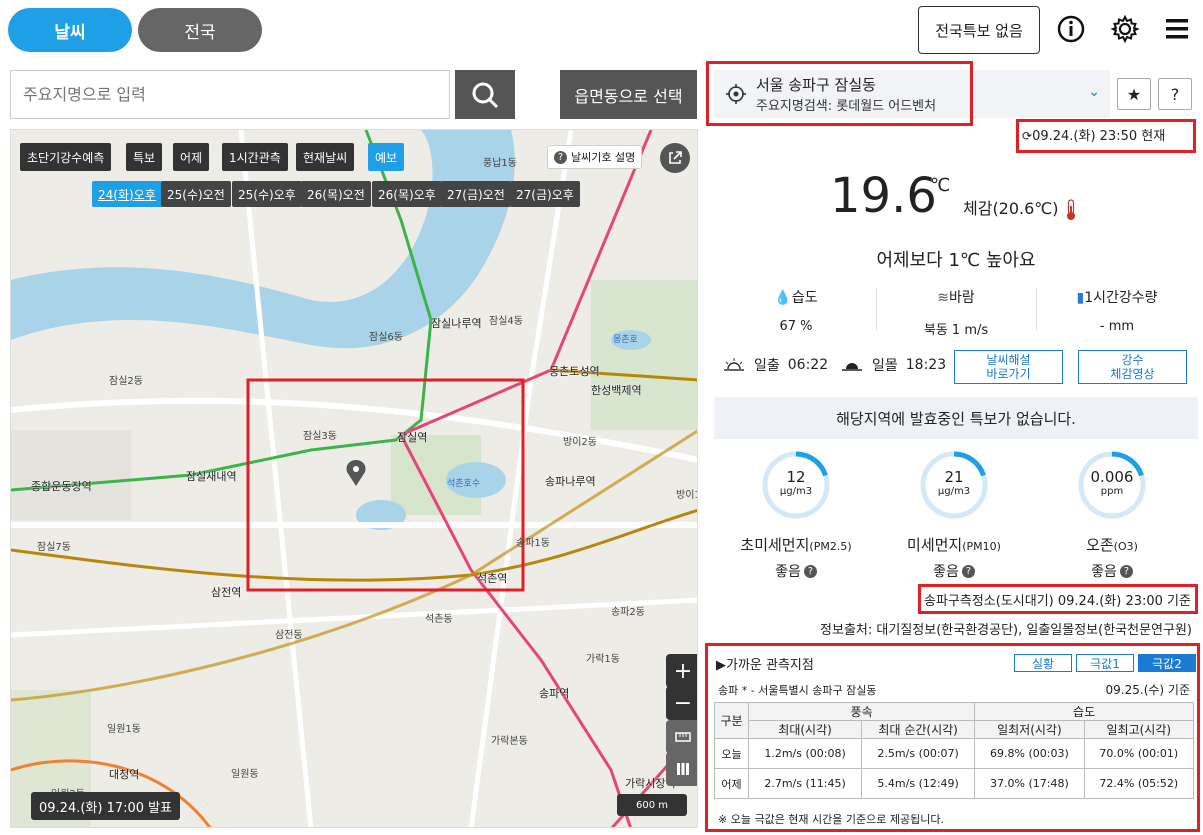 The width and height of the screenshot is (1203, 835). I want to click on time-option: 25(수)오후, so click(267, 194).